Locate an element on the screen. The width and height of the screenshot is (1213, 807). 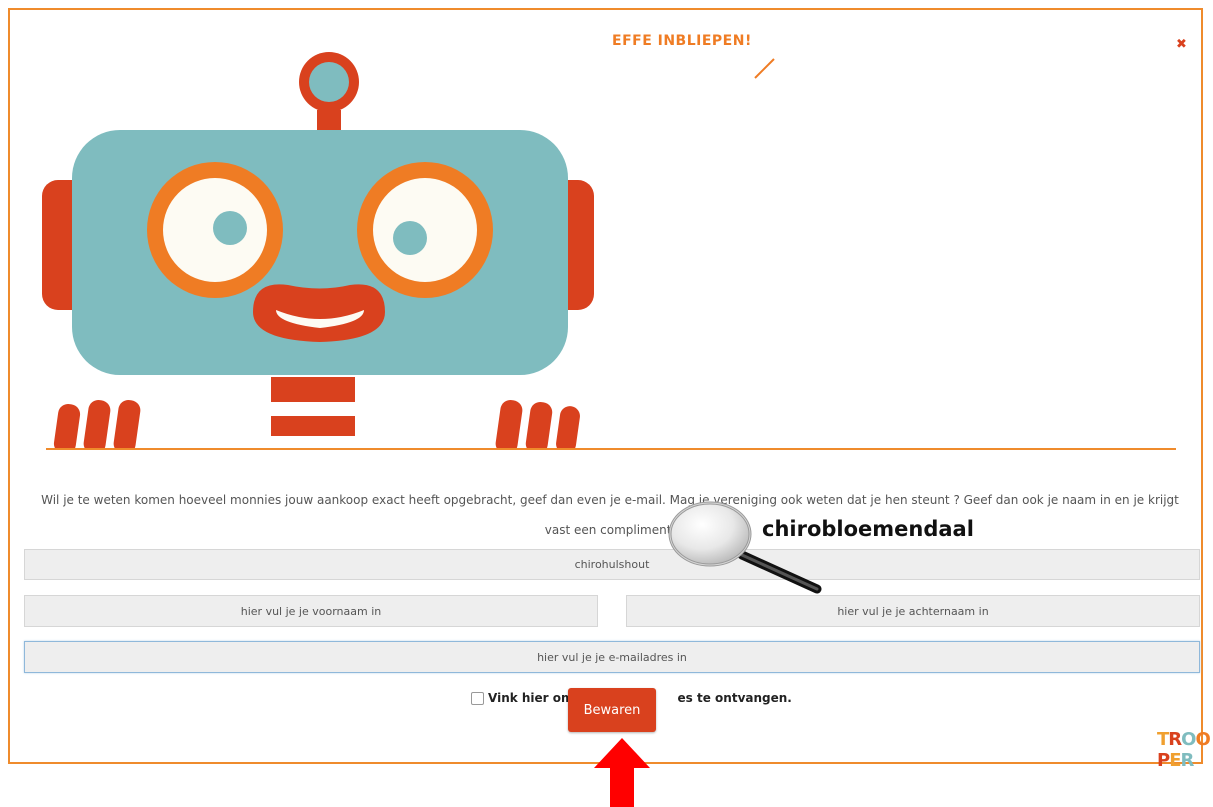
up-arrow-icon is located at coordinates (622, 772).